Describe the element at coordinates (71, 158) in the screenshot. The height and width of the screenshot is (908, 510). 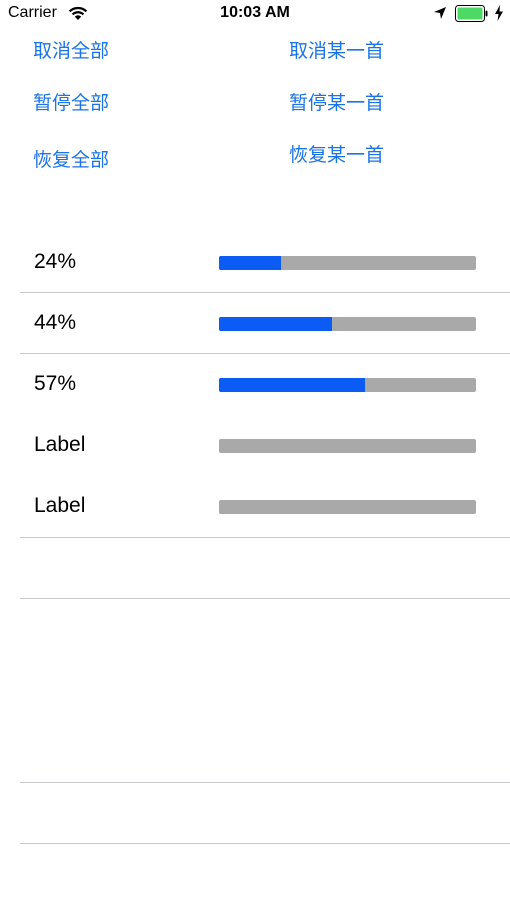
I see `resume-all-button: 恢复全部` at that location.